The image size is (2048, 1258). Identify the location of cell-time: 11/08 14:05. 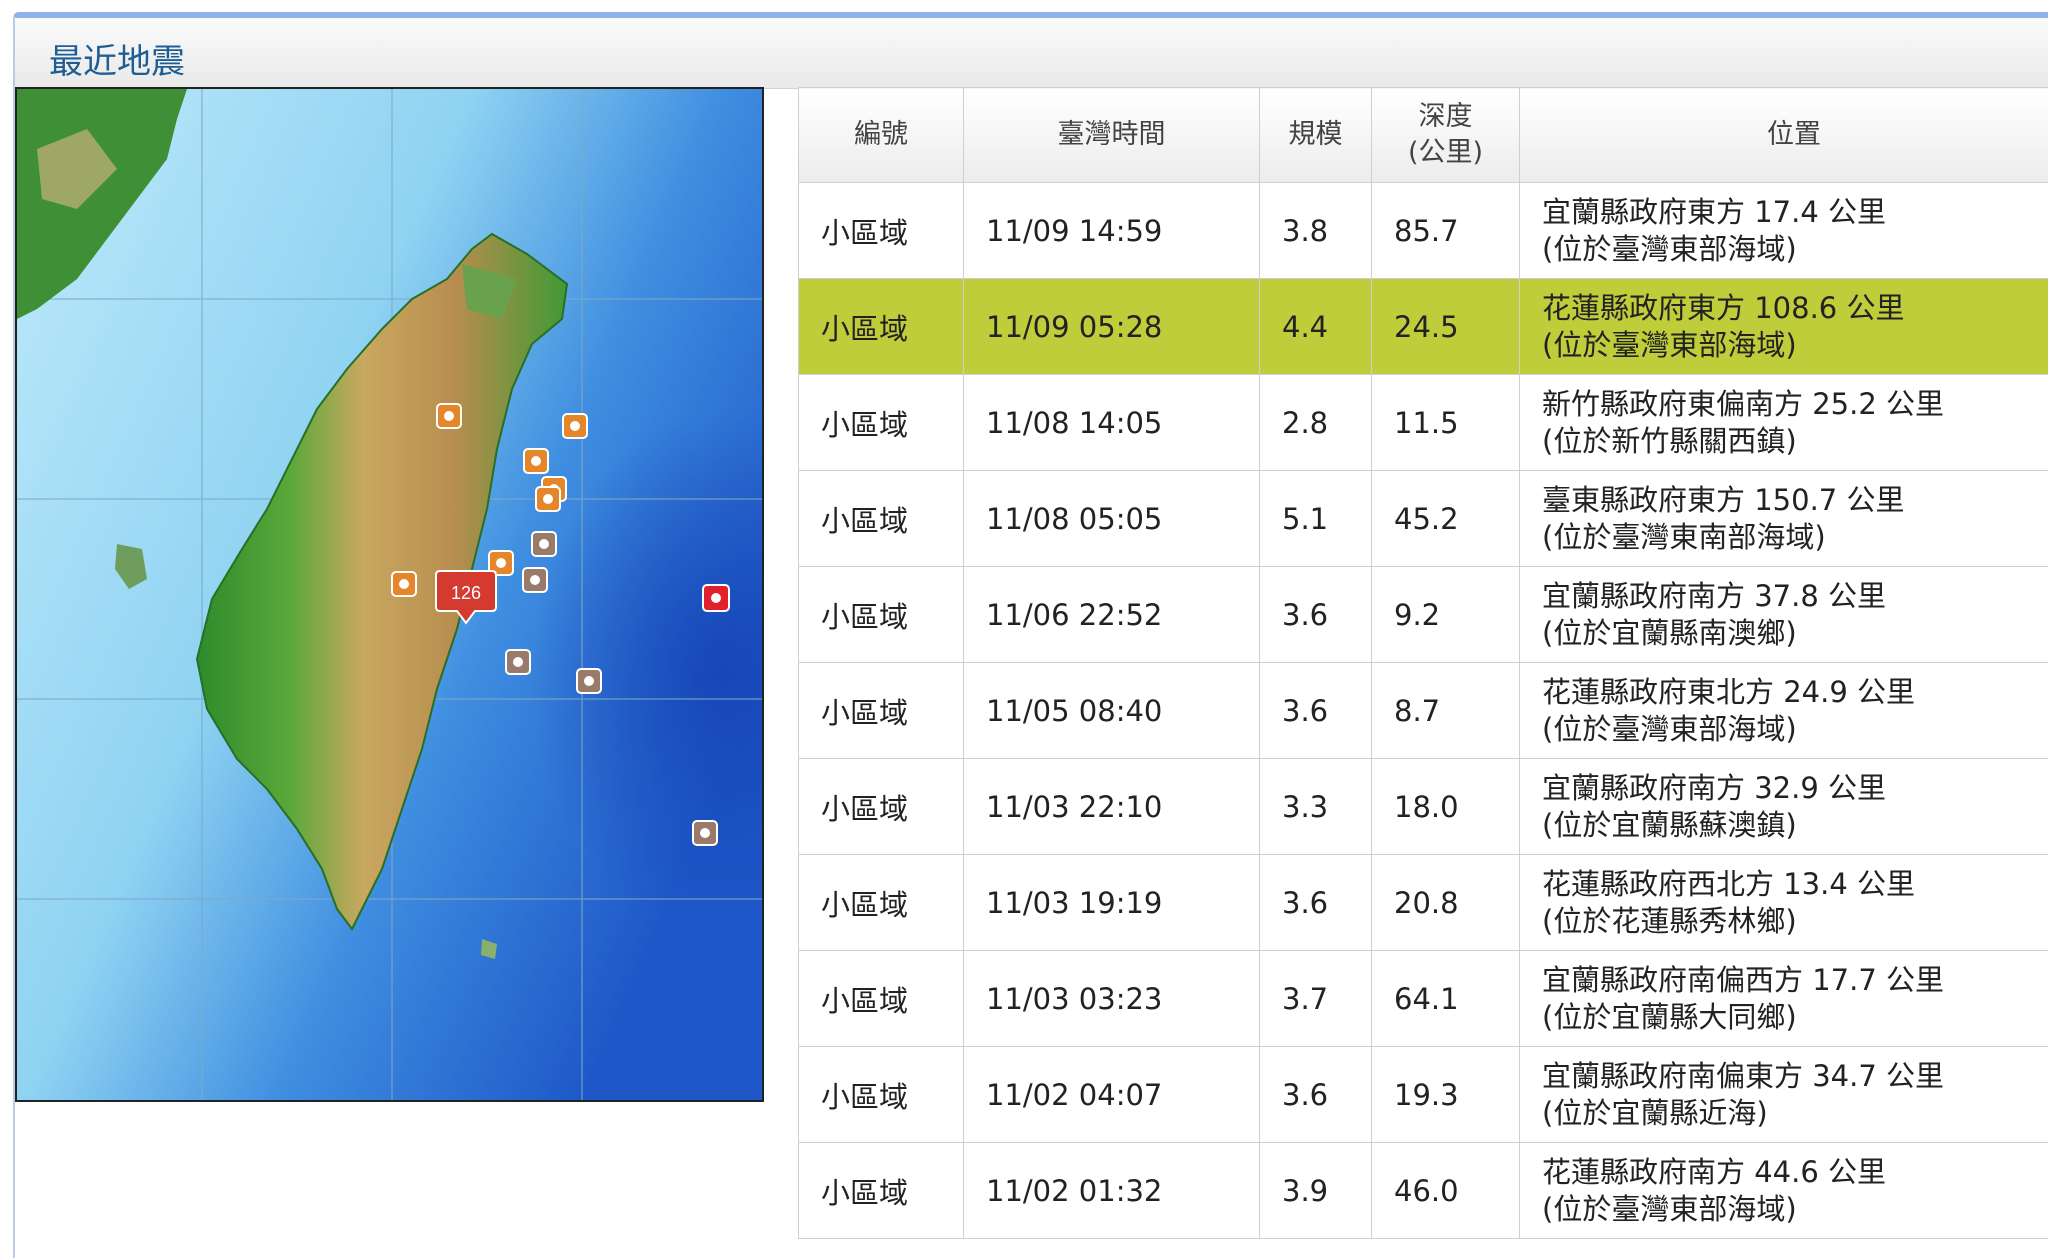
(1112, 423).